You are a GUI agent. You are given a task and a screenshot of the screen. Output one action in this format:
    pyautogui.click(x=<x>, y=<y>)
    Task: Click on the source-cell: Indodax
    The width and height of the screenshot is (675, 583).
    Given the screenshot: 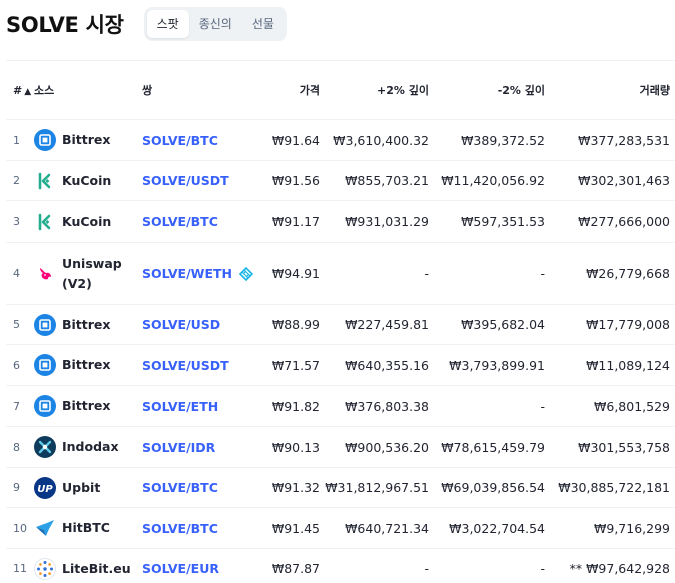 What is the action you would take?
    pyautogui.click(x=88, y=447)
    